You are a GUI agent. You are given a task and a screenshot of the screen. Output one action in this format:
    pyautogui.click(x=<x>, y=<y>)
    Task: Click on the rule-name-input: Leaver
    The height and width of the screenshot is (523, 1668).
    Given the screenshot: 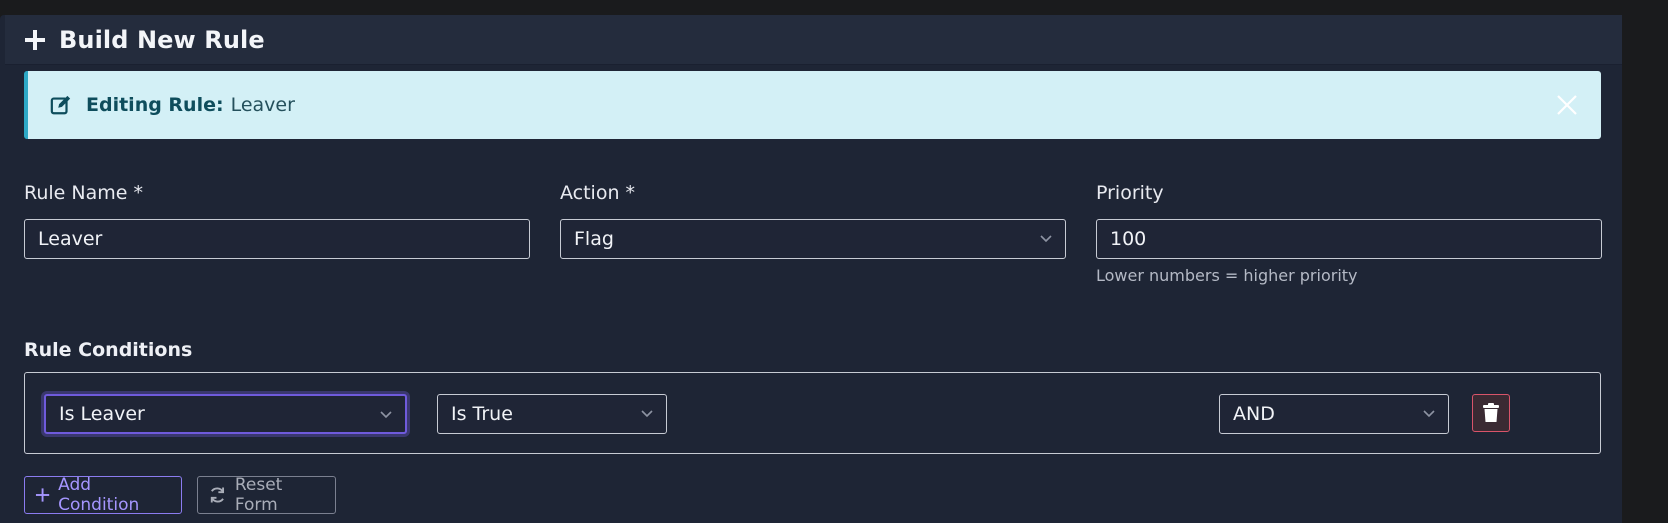 What is the action you would take?
    pyautogui.click(x=277, y=239)
    